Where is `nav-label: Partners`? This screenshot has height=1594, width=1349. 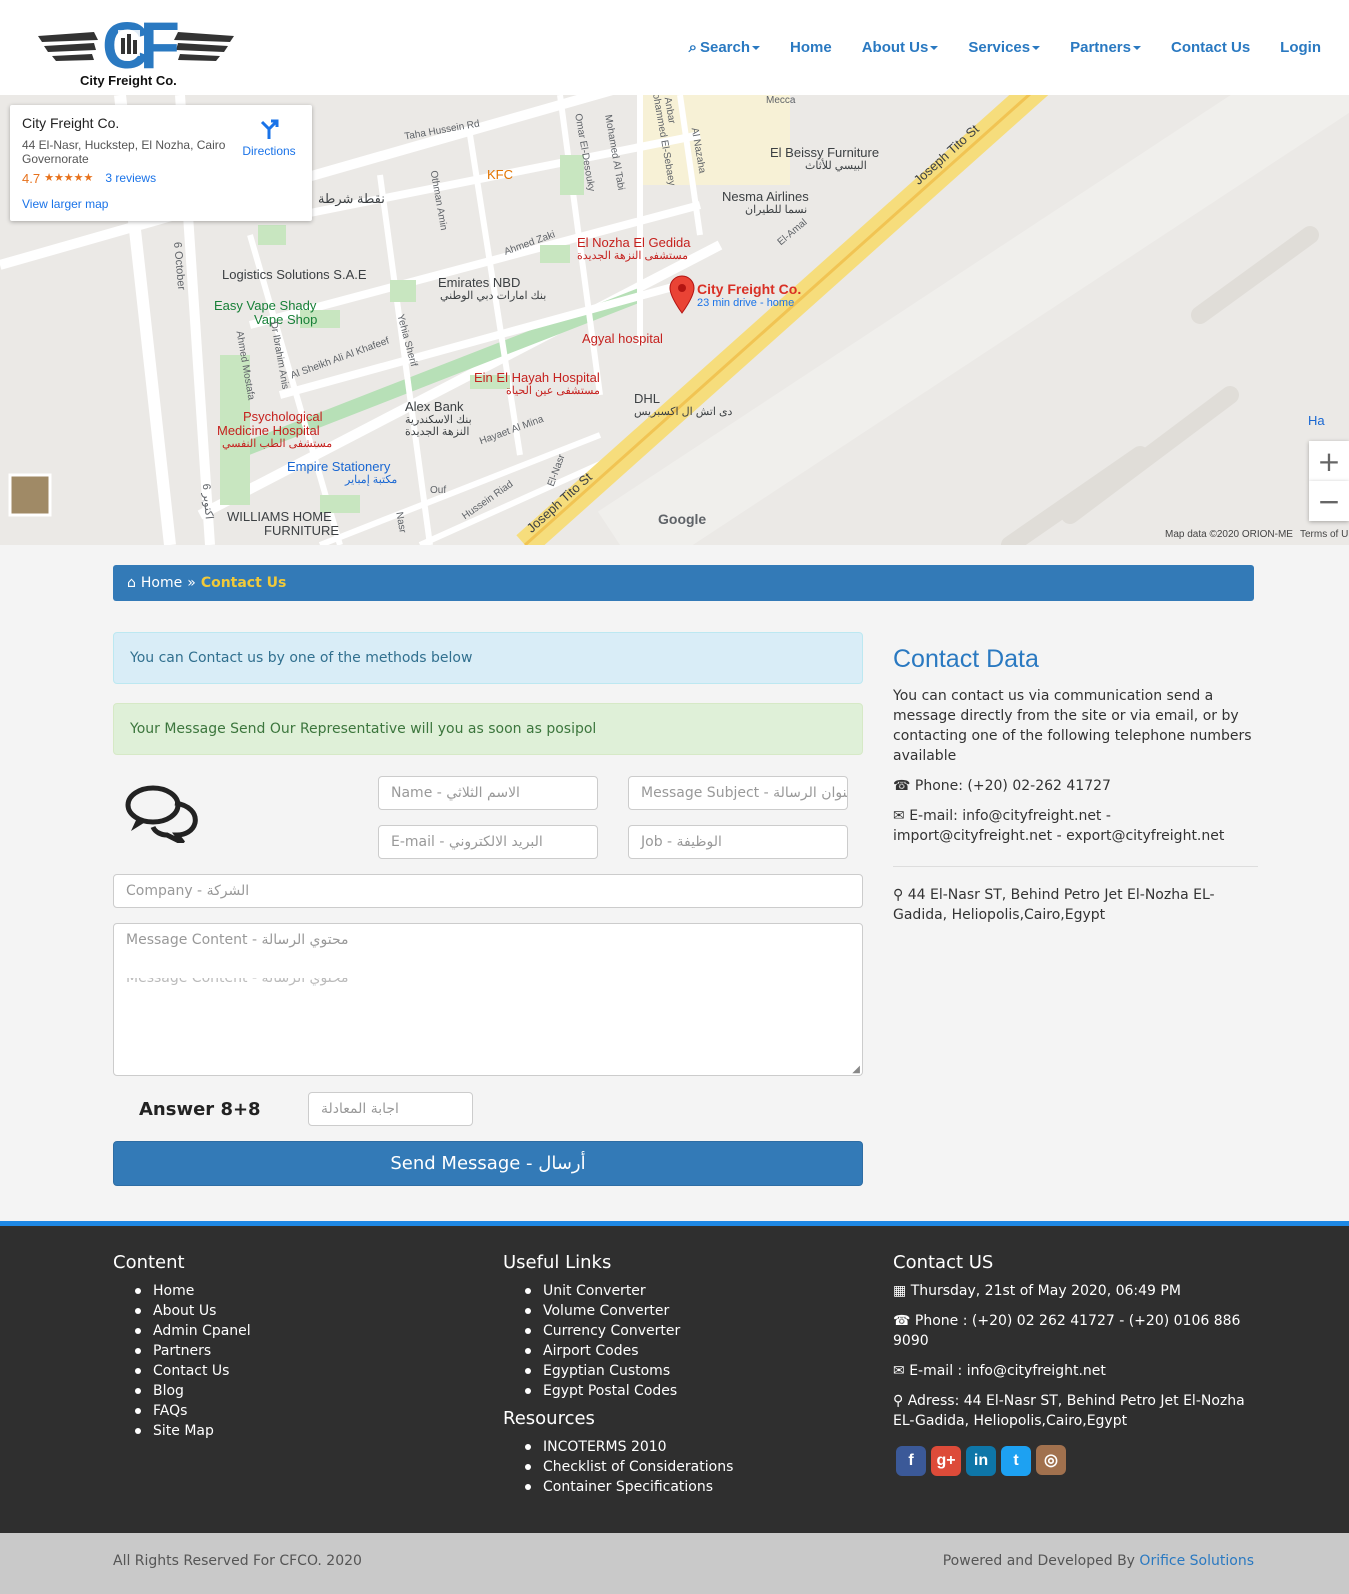 nav-label: Partners is located at coordinates (1100, 47).